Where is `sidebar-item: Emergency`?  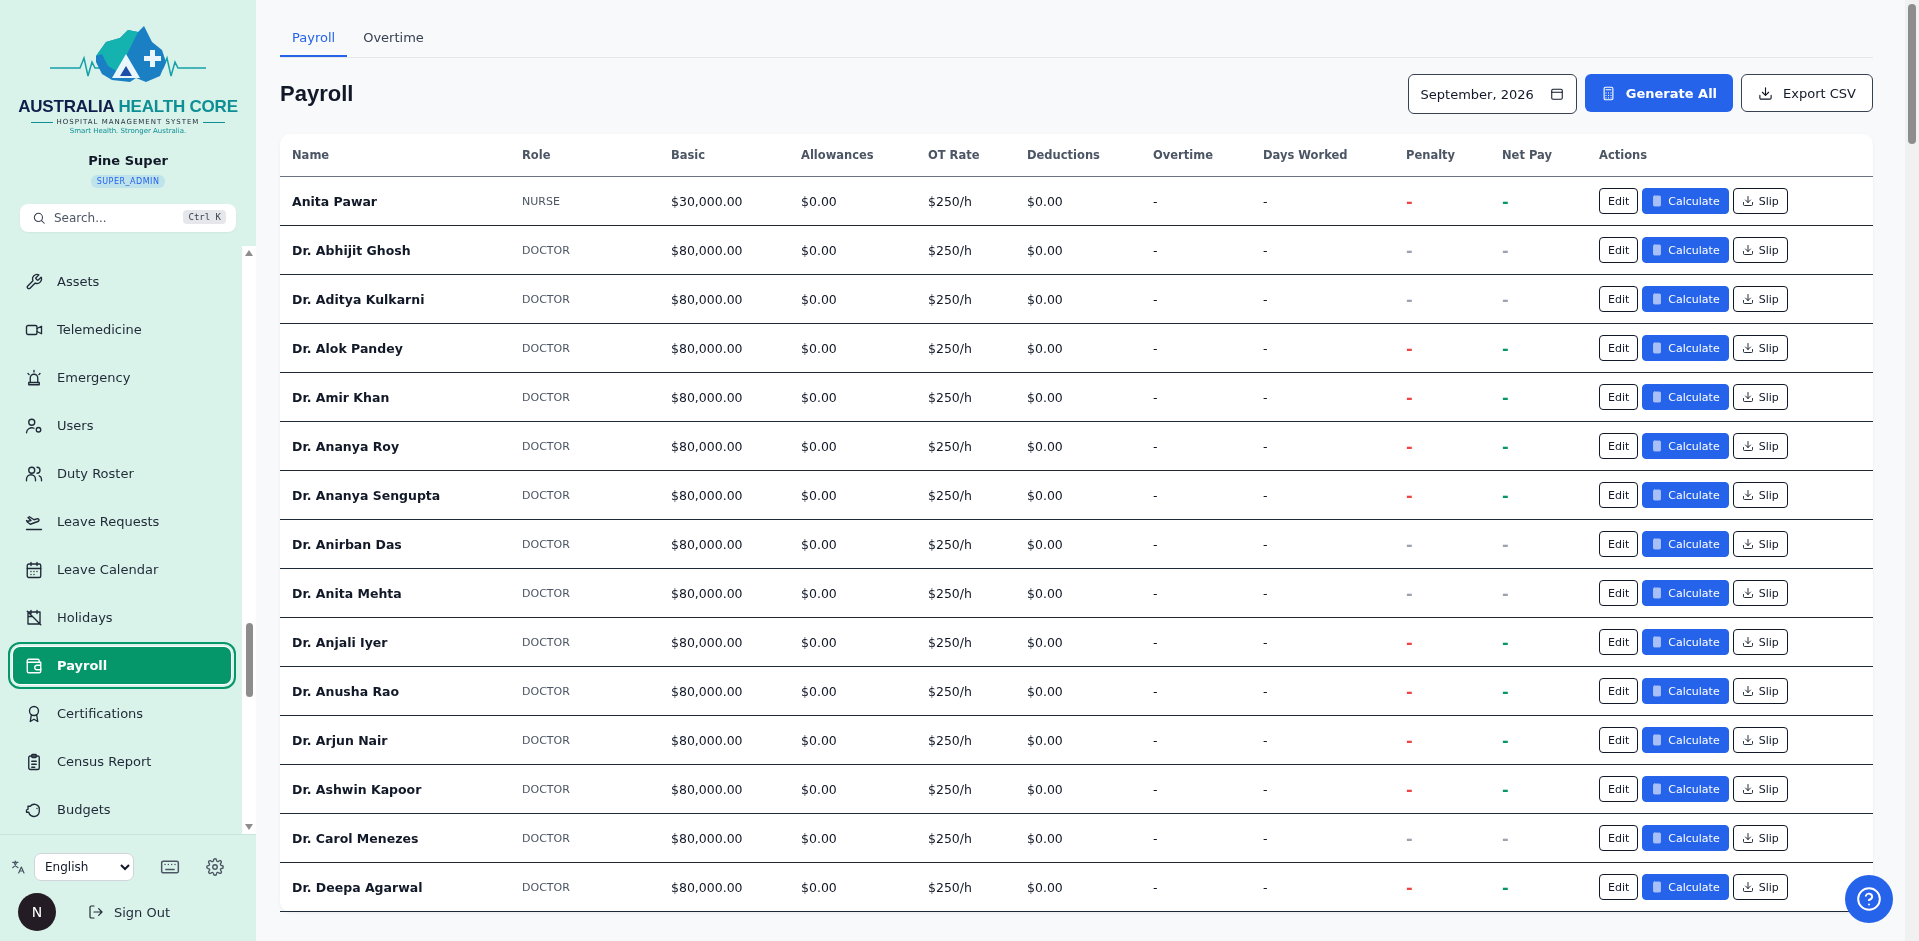 sidebar-item: Emergency is located at coordinates (122, 377).